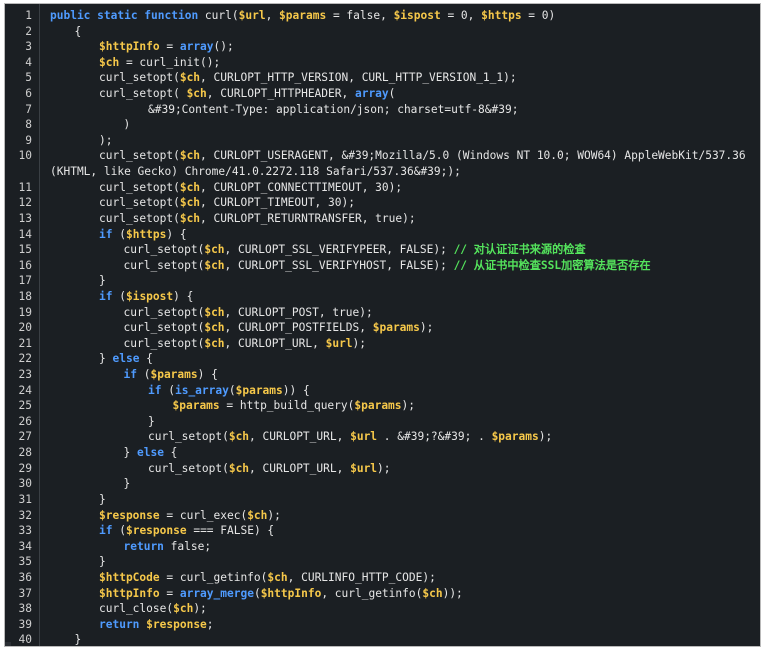 The image size is (763, 648). What do you see at coordinates (382, 47) in the screenshot?
I see `code-line: 3 $httpInfo = array();` at bounding box center [382, 47].